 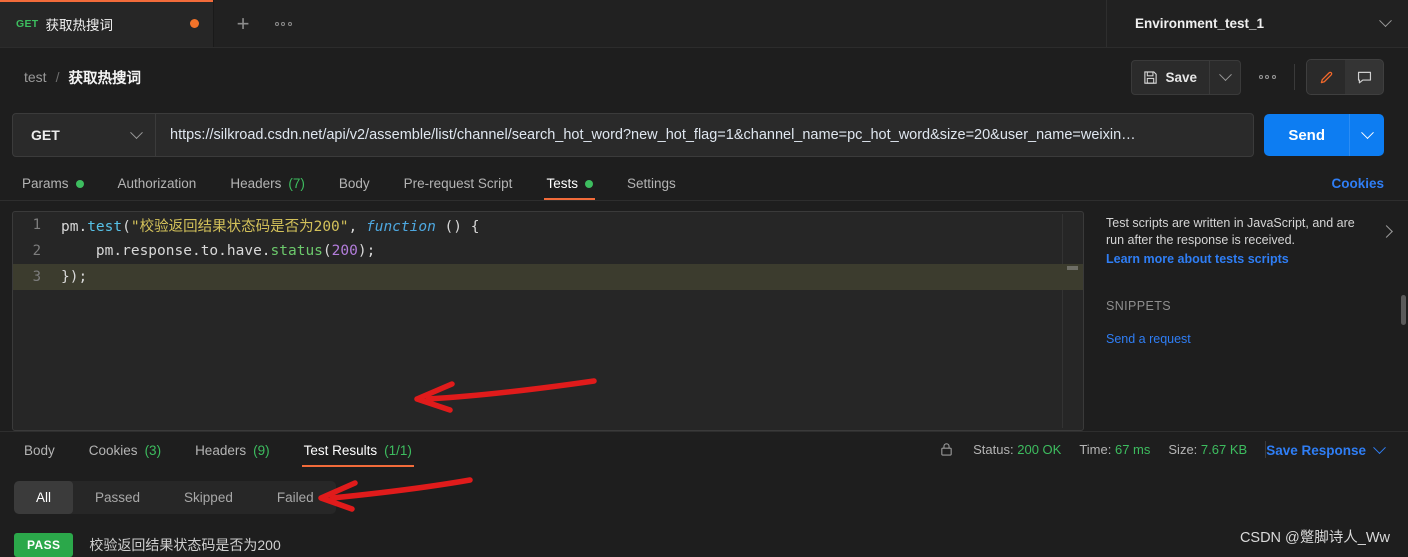 What do you see at coordinates (194, 23) in the screenshot?
I see `unsaved-changes-dot` at bounding box center [194, 23].